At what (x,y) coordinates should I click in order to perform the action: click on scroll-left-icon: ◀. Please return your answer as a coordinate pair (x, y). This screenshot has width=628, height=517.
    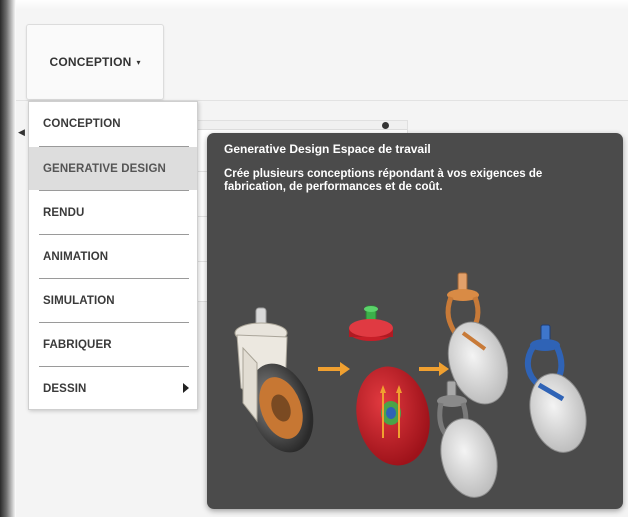
    Looking at the image, I should click on (21, 132).